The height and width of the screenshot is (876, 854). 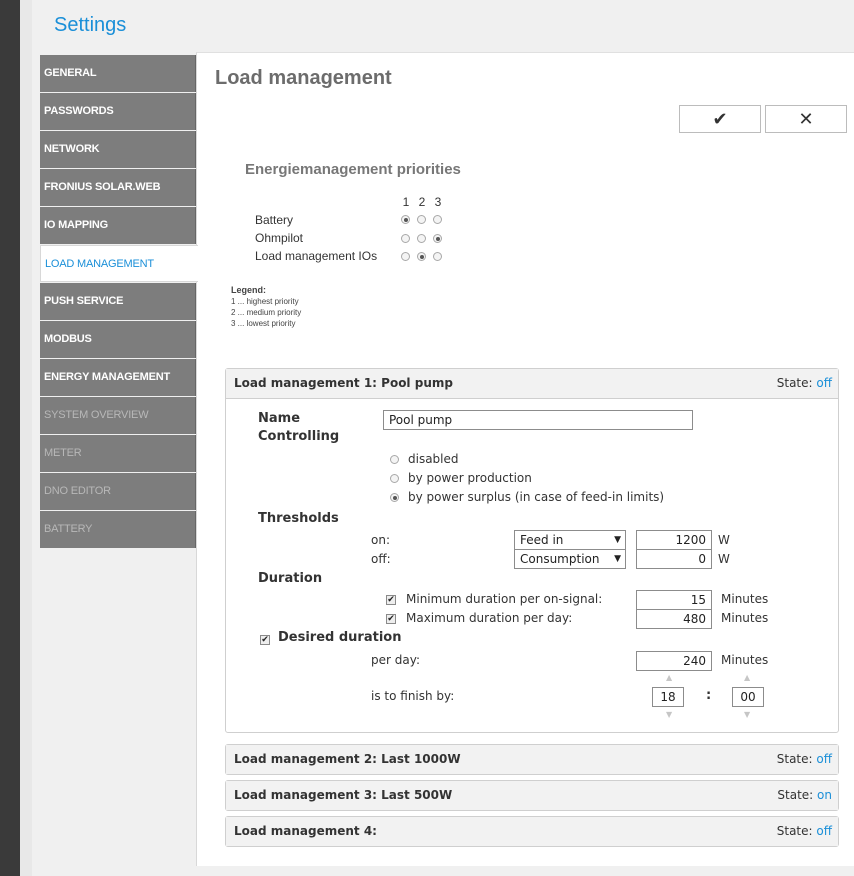 What do you see at coordinates (299, 436) in the screenshot?
I see `controlling-label: Controlling` at bounding box center [299, 436].